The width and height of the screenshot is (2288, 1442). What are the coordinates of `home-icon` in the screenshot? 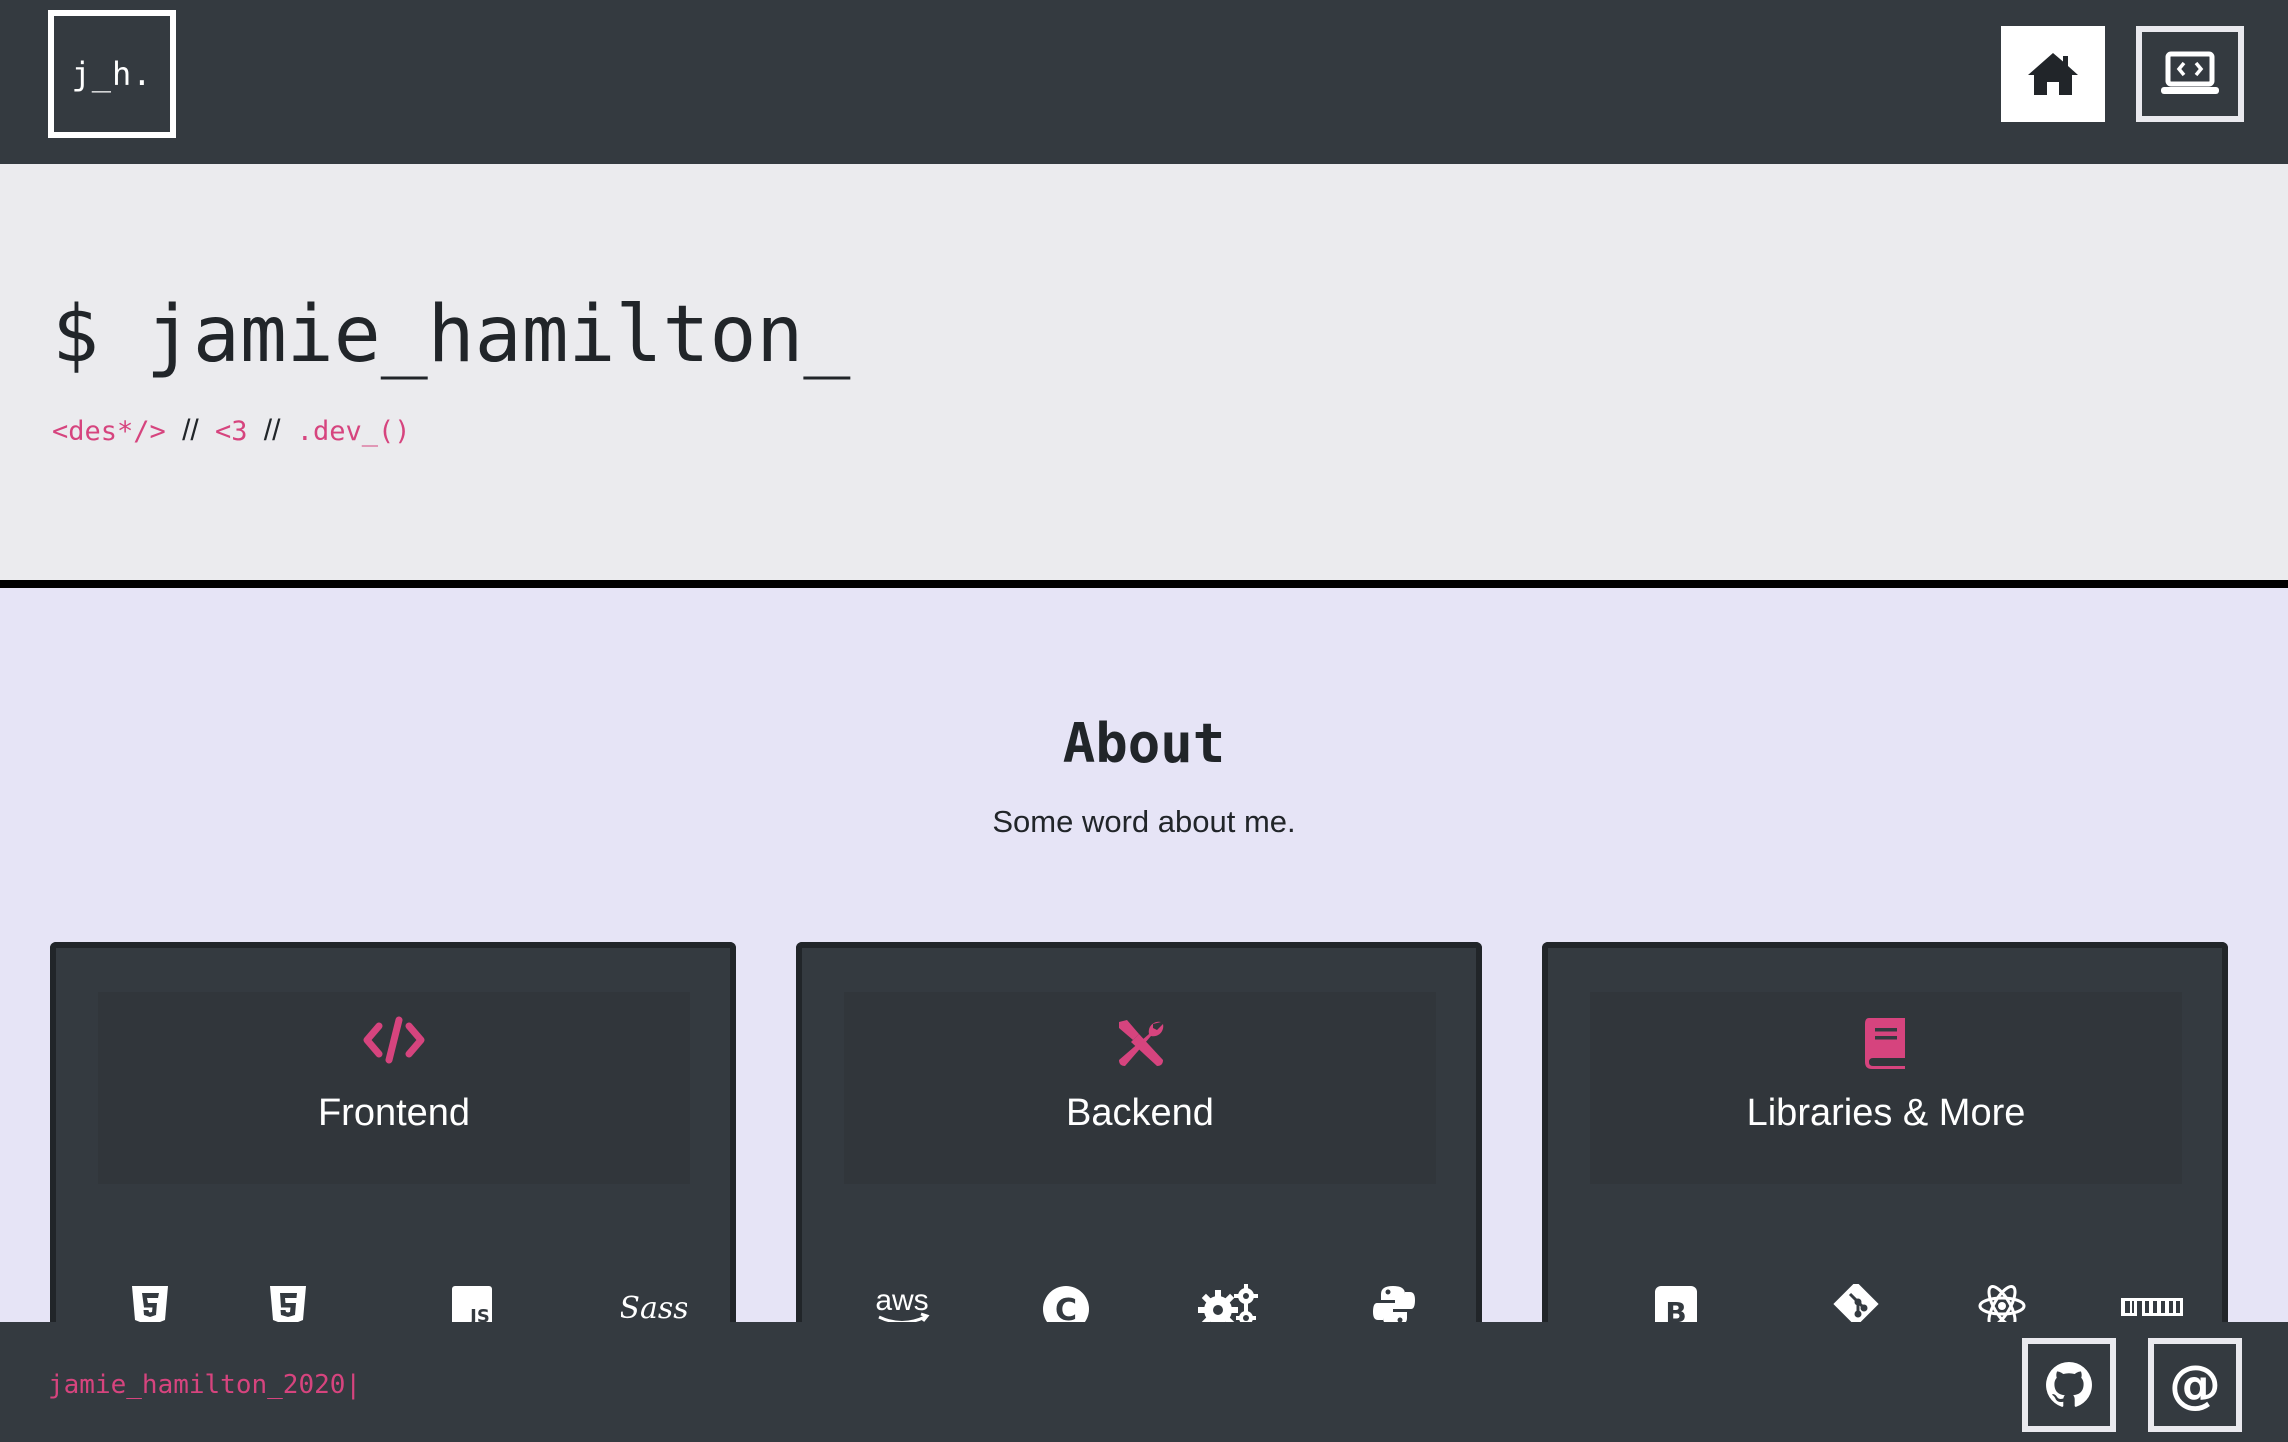 It's located at (2053, 74).